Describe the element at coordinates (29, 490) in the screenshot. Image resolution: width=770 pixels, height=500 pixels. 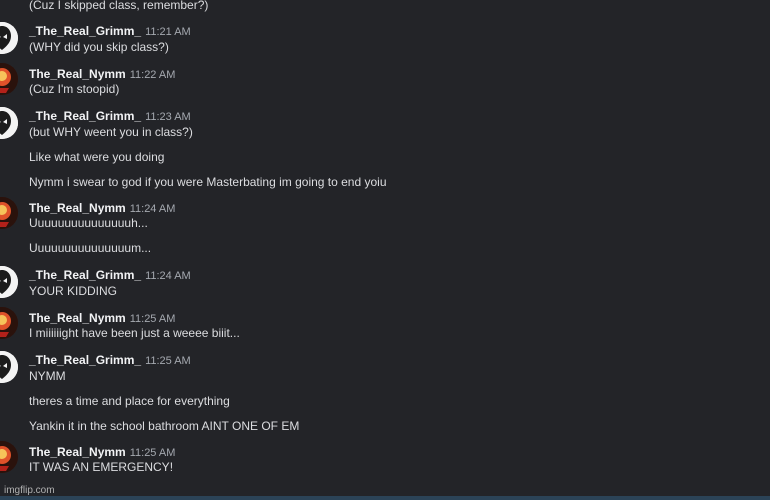
I see `watermark: imgflip.com` at that location.